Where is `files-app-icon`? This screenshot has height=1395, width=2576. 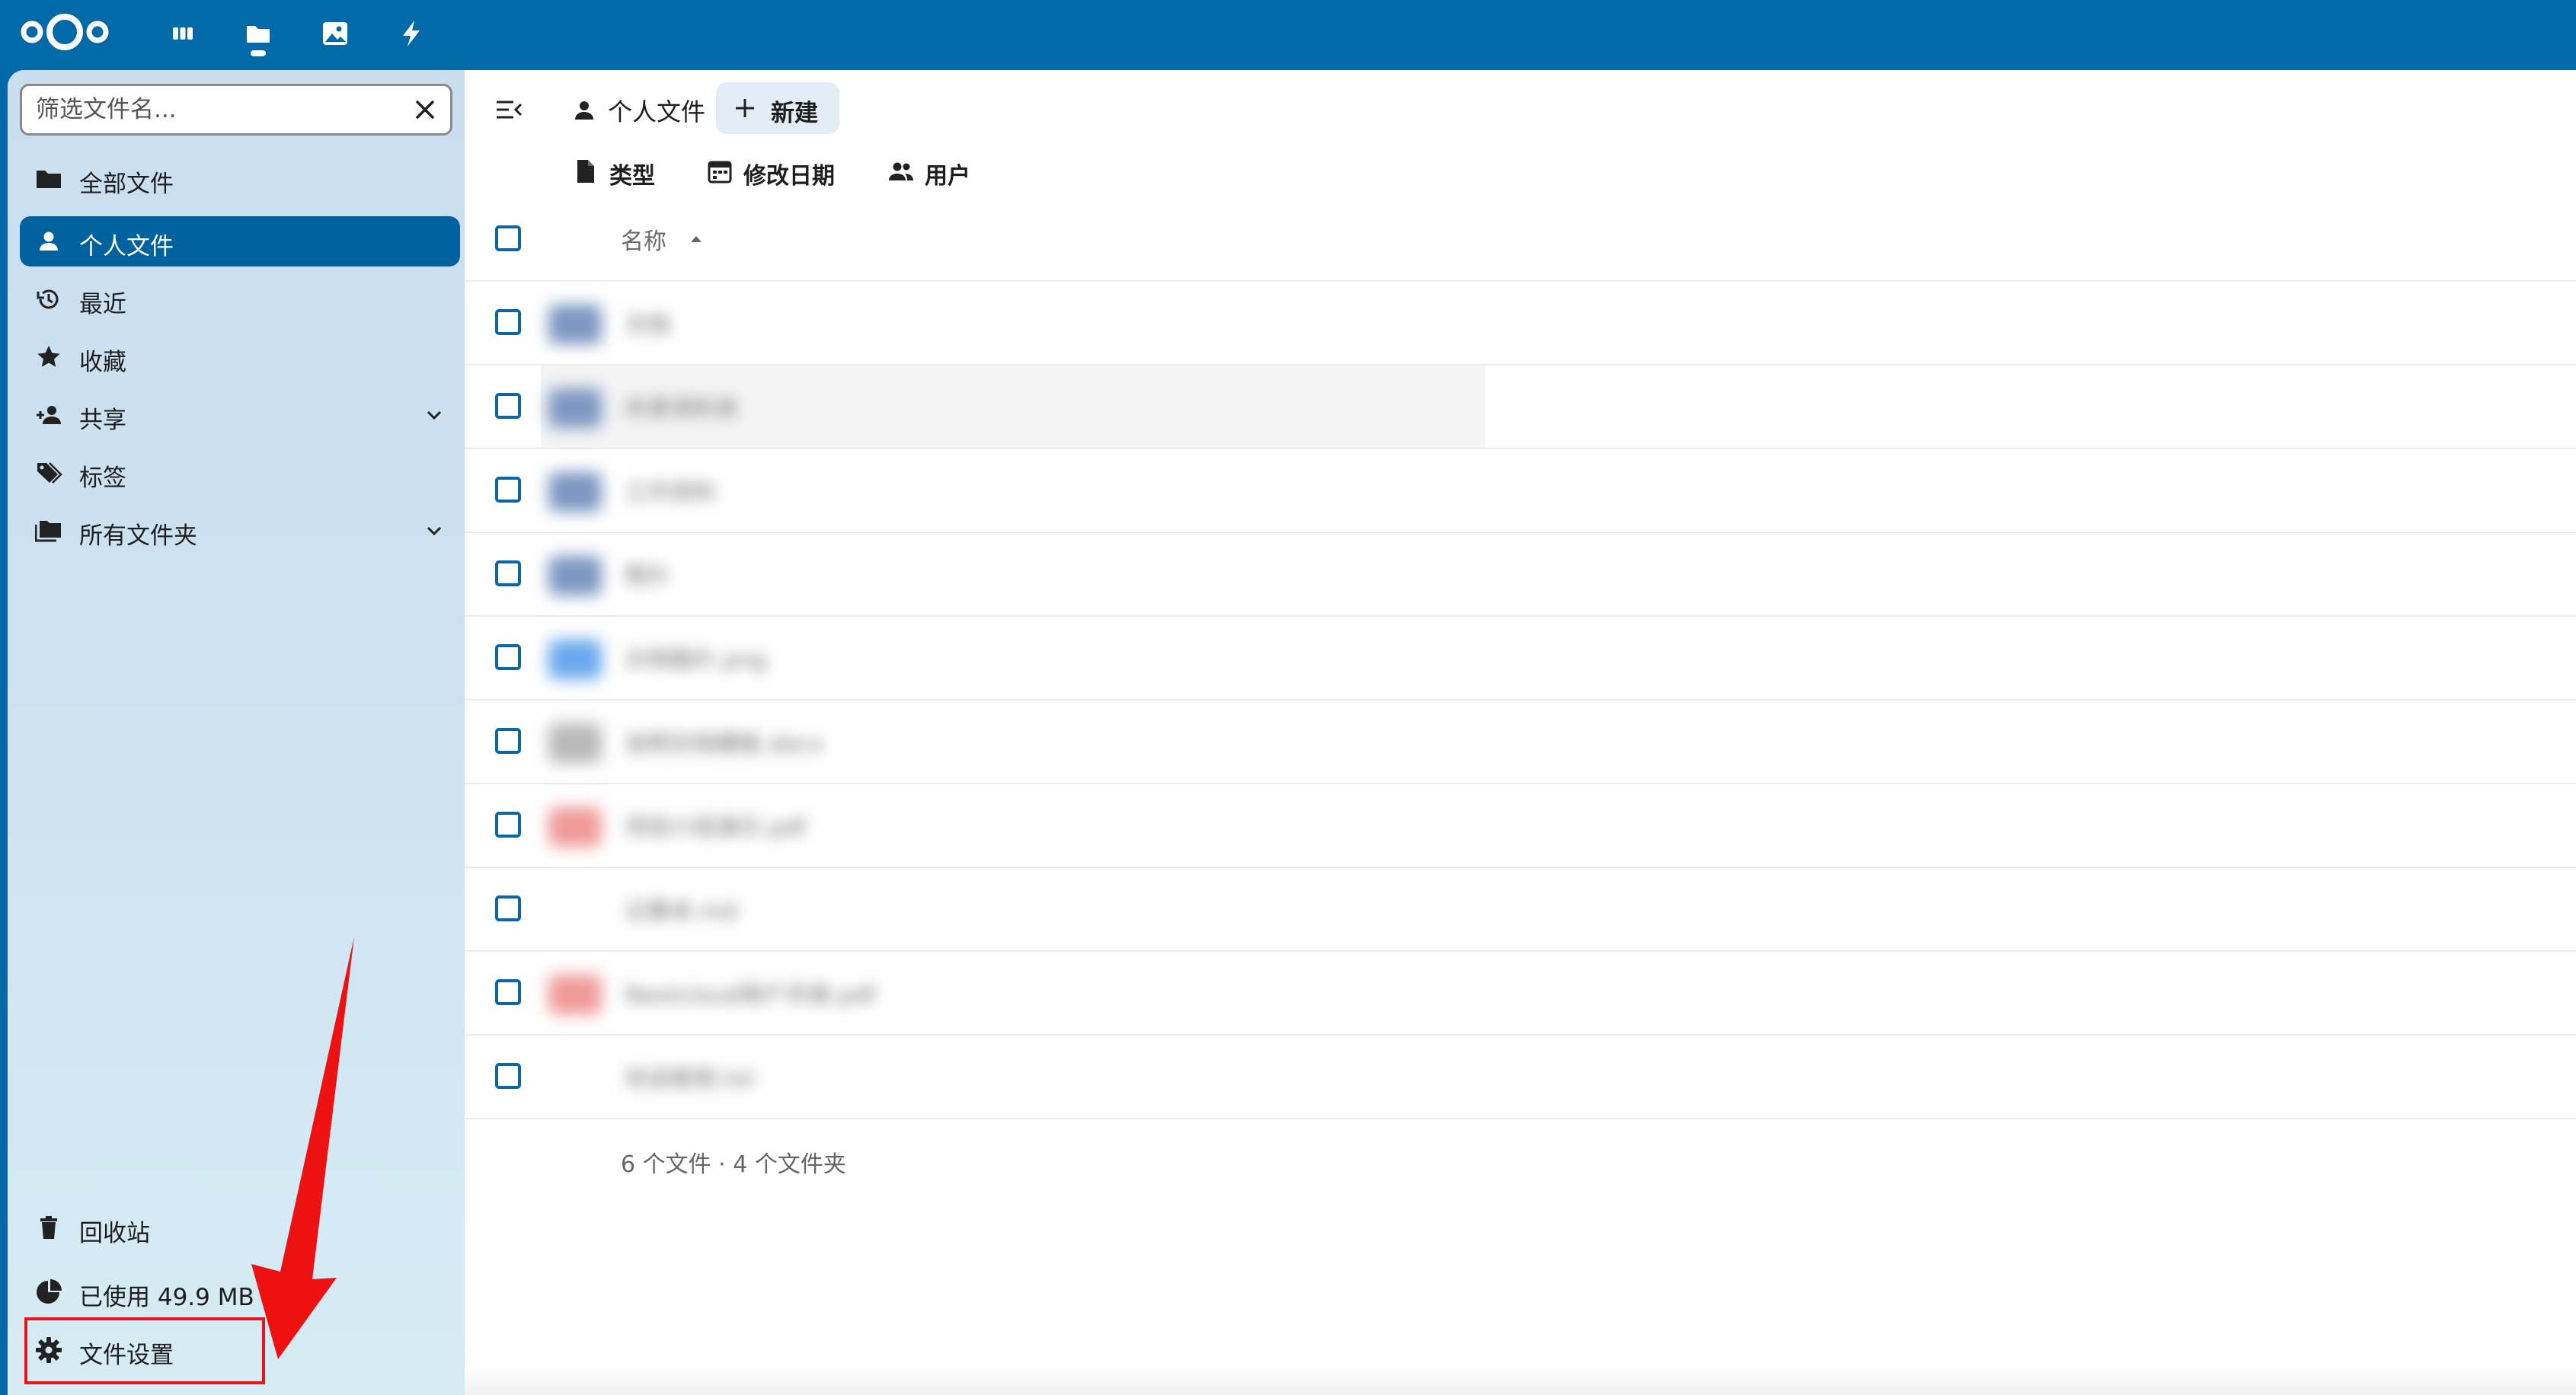
files-app-icon is located at coordinates (258, 33).